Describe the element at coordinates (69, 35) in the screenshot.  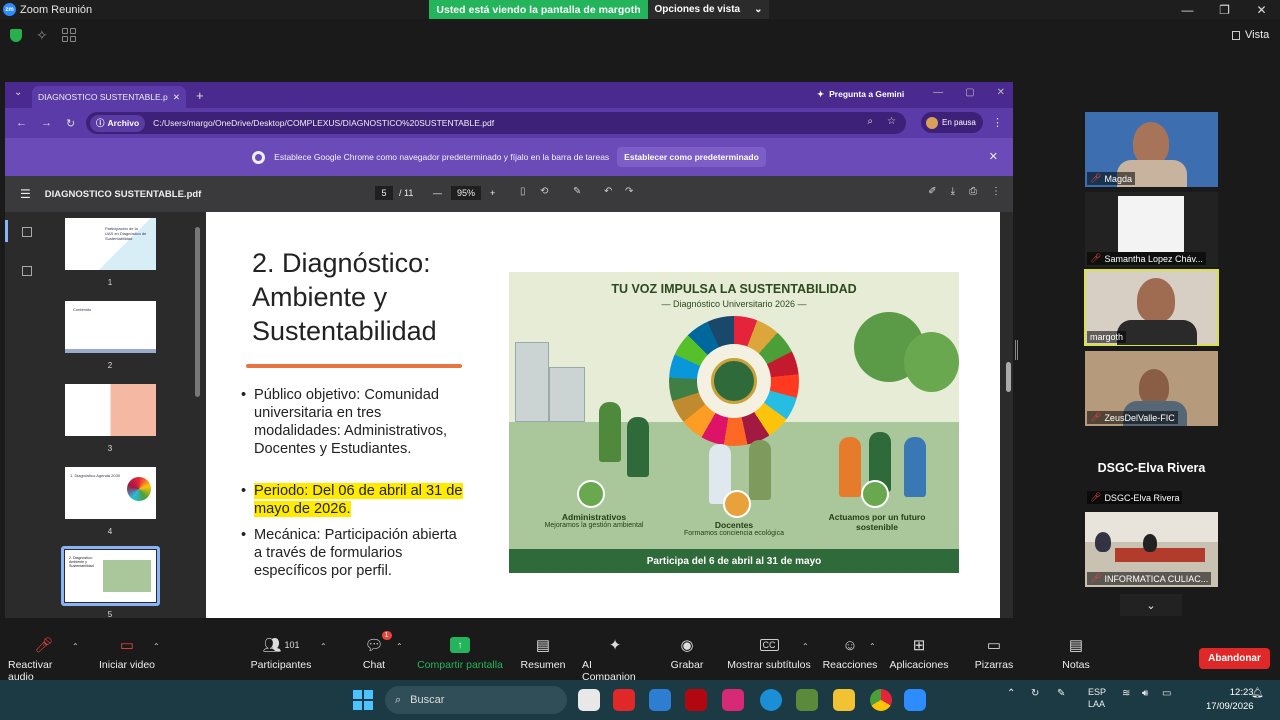
I see `grid-icon` at that location.